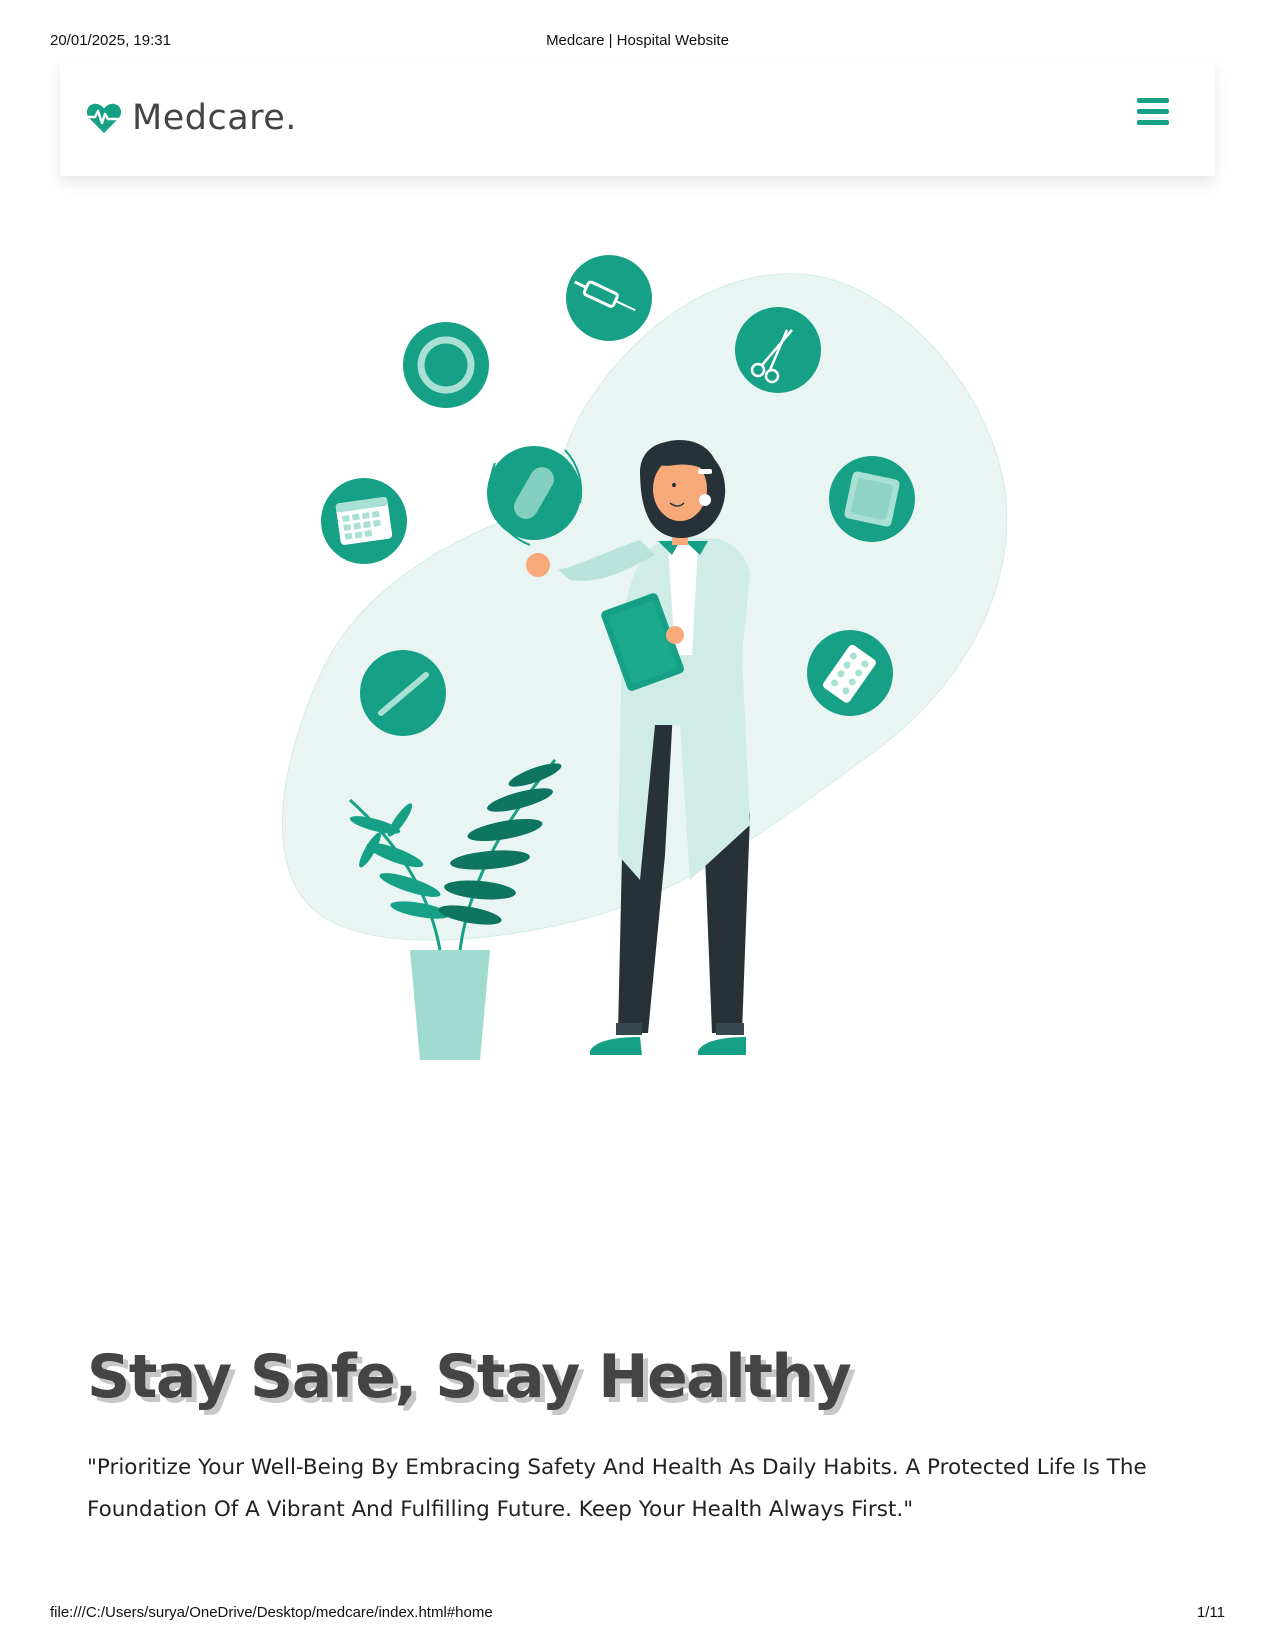 This screenshot has width=1275, height=1650. What do you see at coordinates (872, 499) in the screenshot?
I see `bandage-icon` at bounding box center [872, 499].